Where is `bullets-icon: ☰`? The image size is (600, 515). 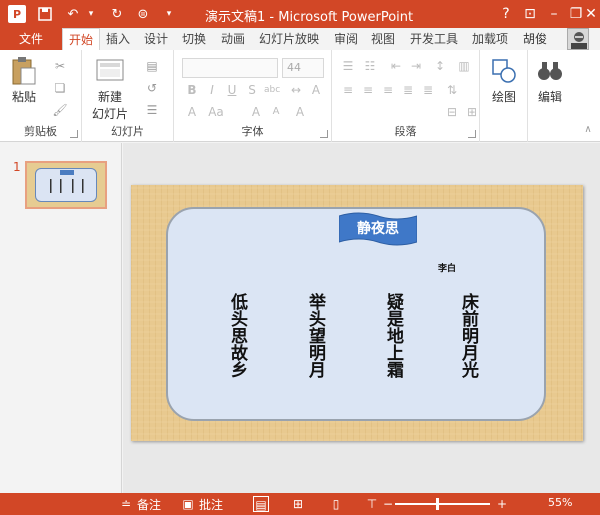
bullets-icon: ☰ is located at coordinates (348, 66).